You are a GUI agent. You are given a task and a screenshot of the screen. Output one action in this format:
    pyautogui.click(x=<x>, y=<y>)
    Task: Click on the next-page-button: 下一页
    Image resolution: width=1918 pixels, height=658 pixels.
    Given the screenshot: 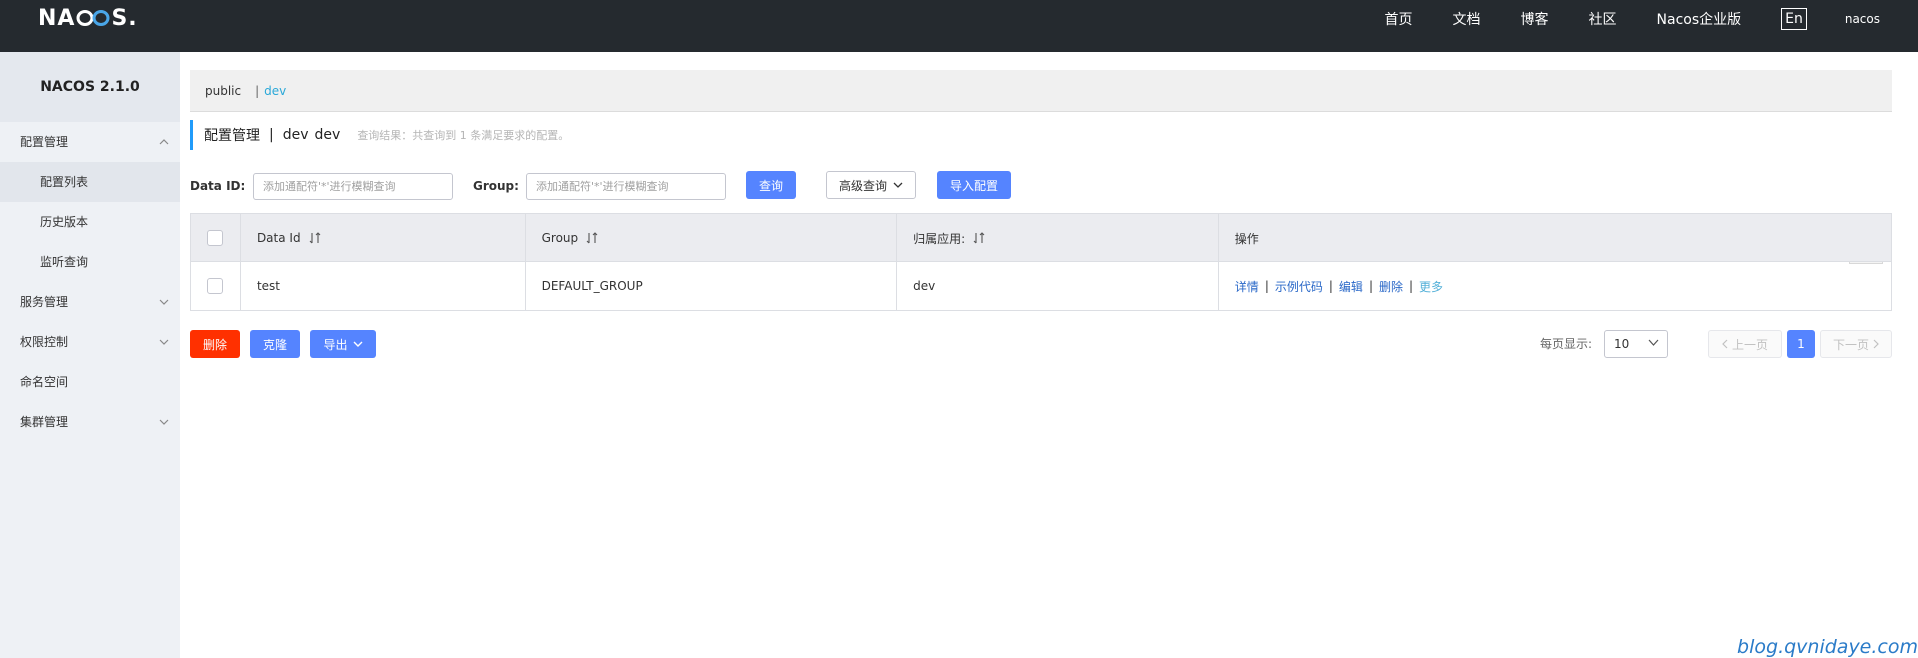 What is the action you would take?
    pyautogui.click(x=1856, y=344)
    